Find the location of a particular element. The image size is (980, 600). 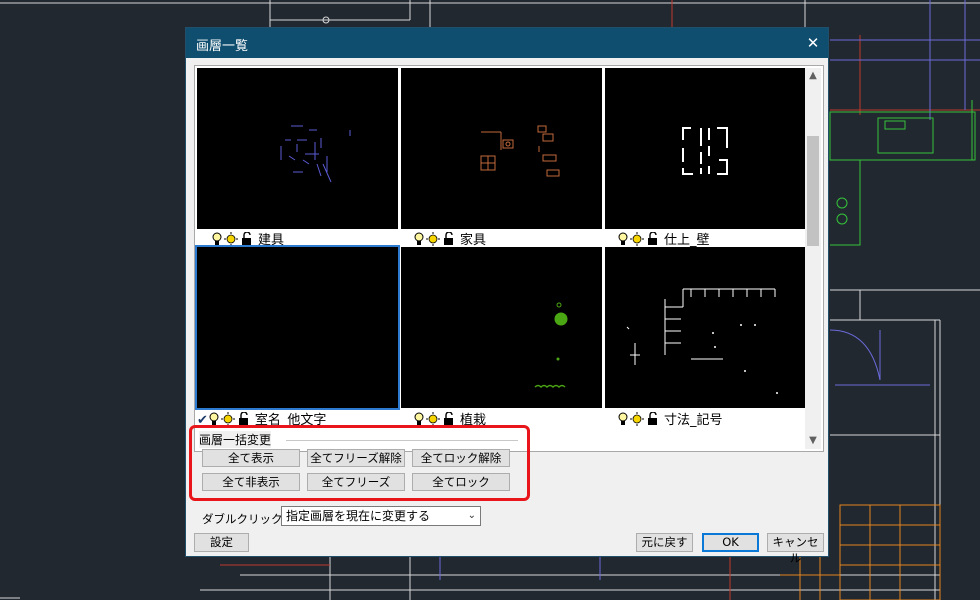

vertical-scrollbar: ▲ ▼ is located at coordinates (813, 258).